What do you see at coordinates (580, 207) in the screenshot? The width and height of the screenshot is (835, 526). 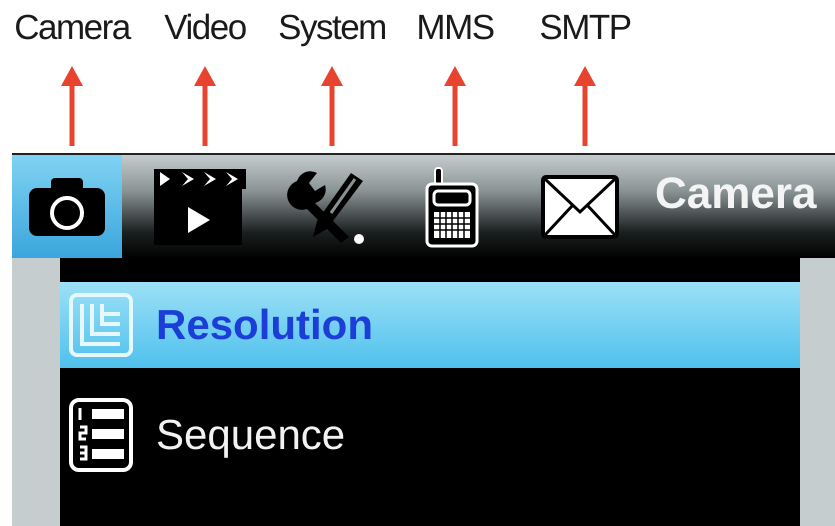 I see `envelope-icon` at bounding box center [580, 207].